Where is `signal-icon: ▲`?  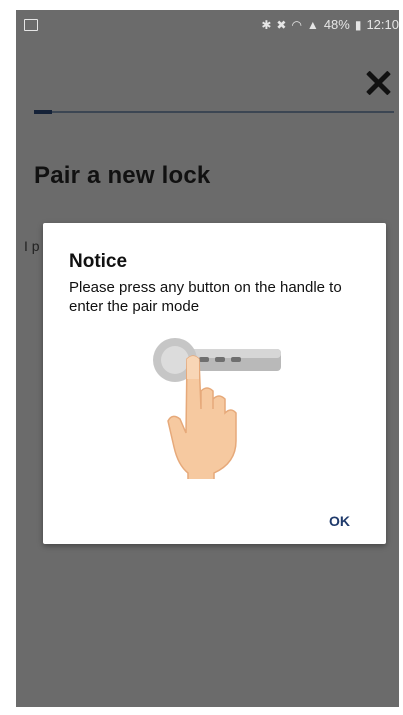 signal-icon: ▲ is located at coordinates (312, 24).